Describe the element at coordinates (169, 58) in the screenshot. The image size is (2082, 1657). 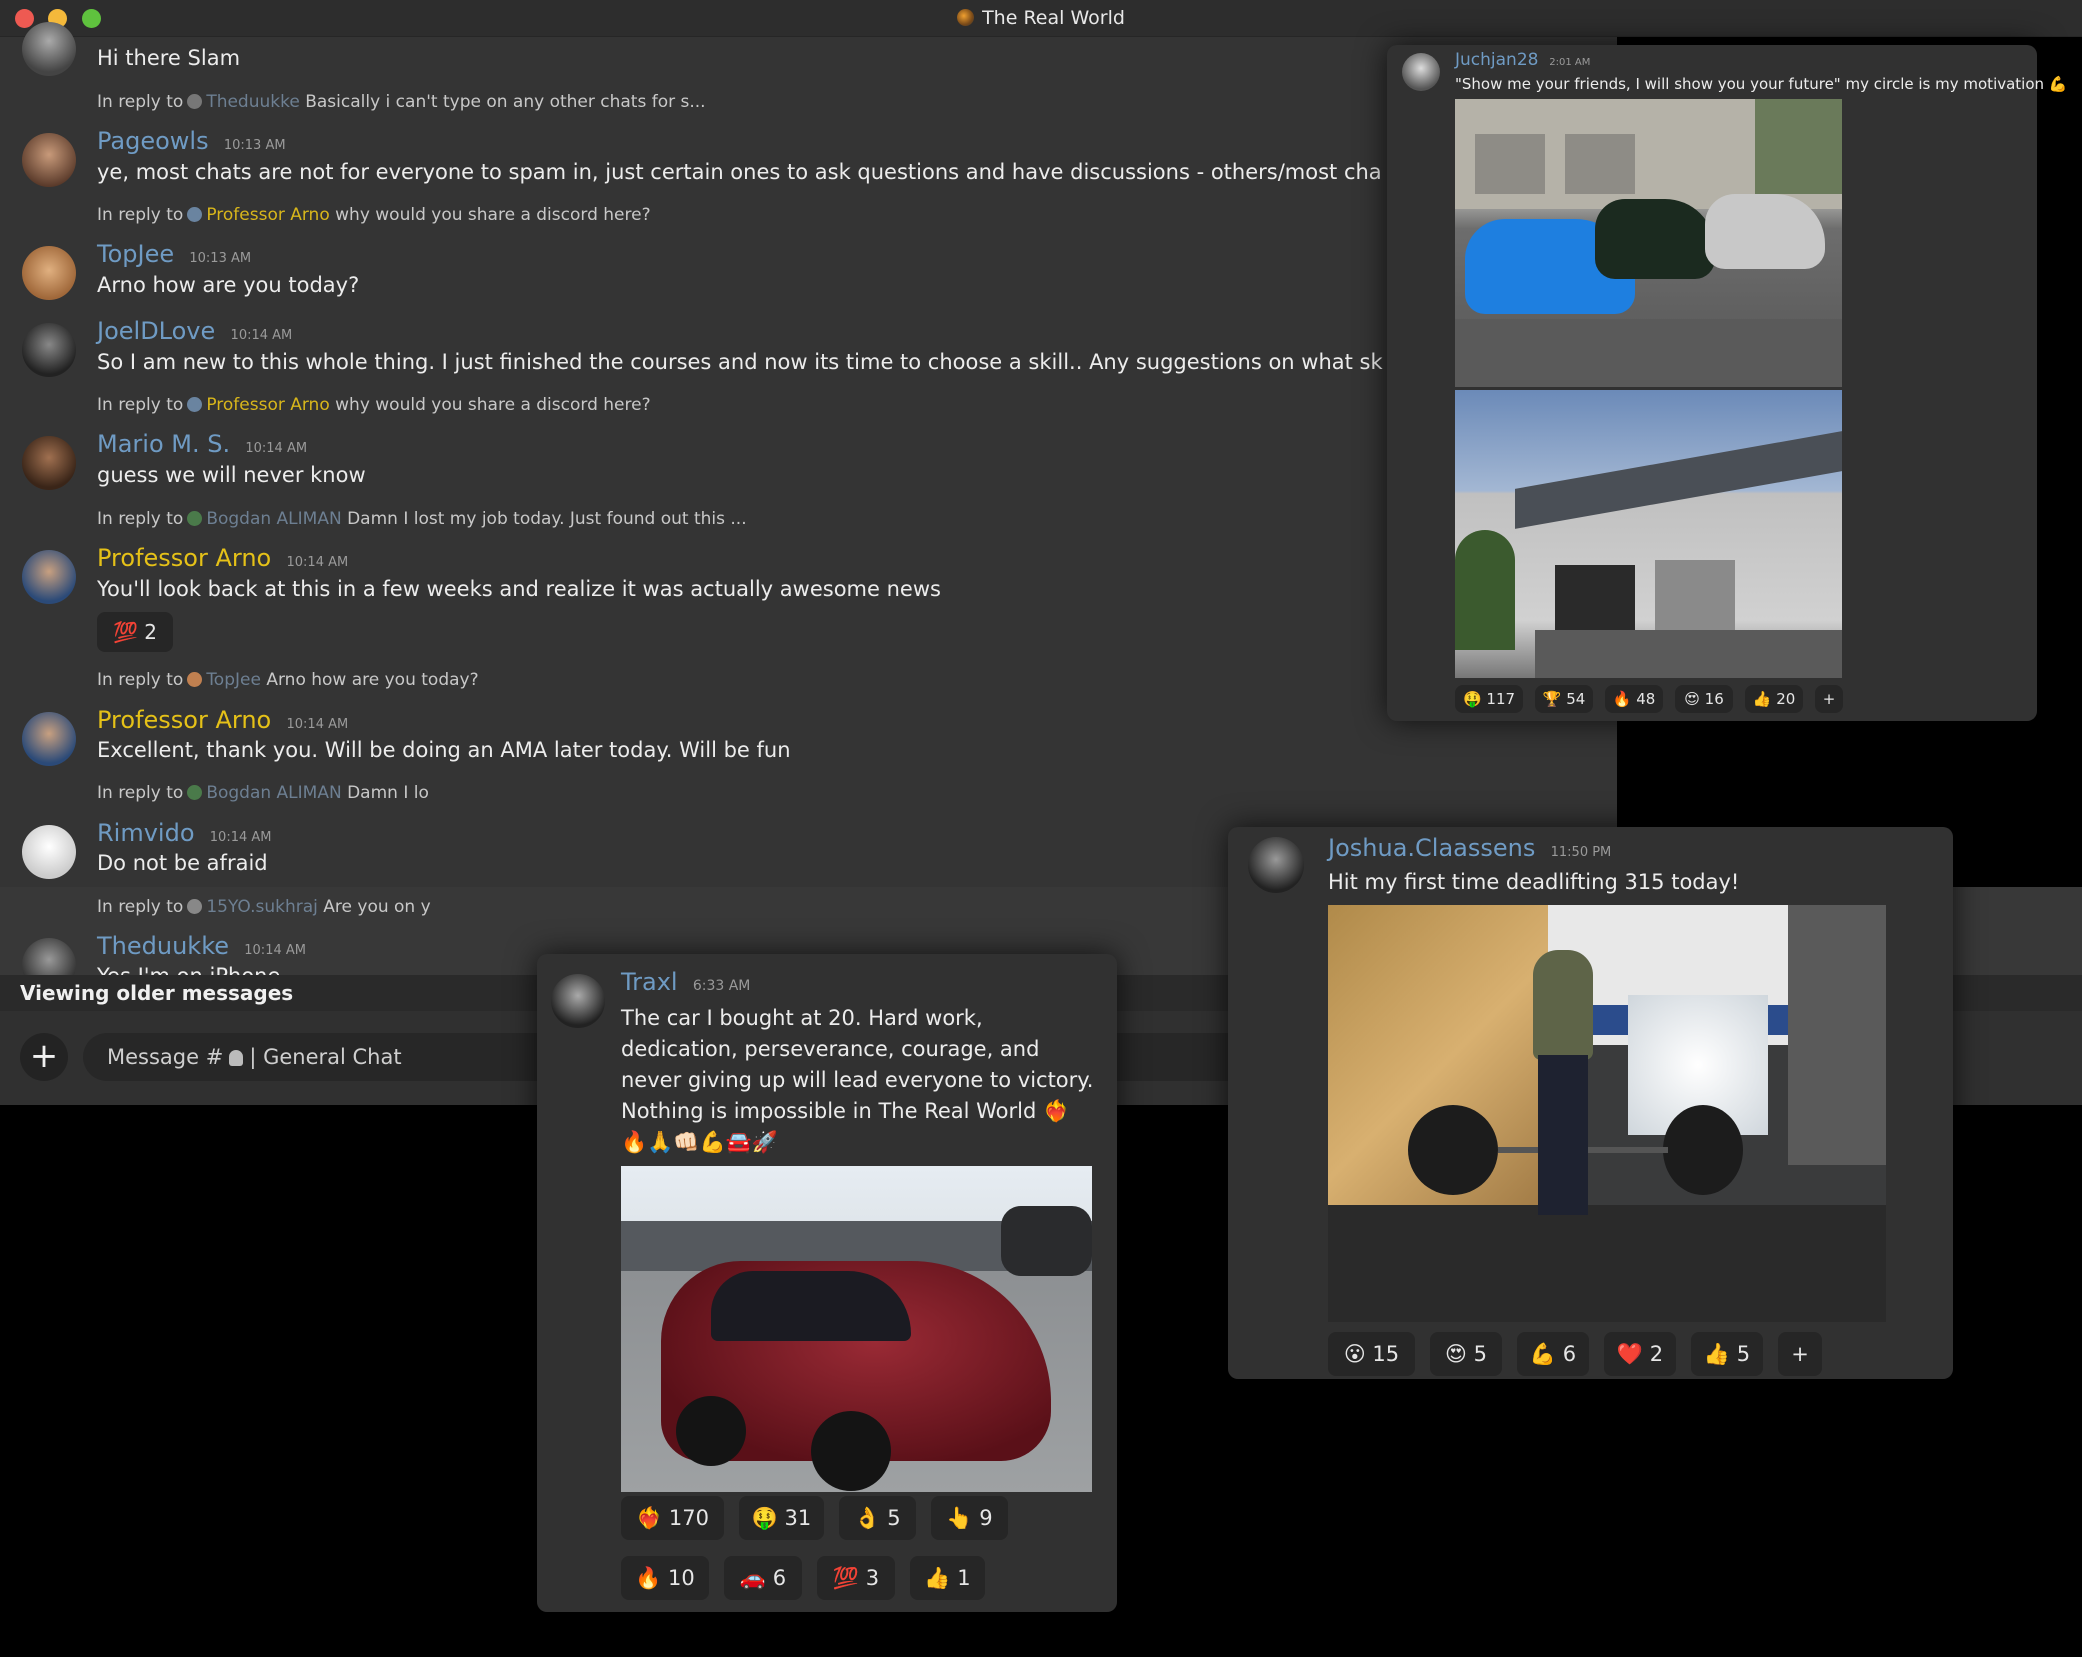
I see `message-body: Hi there Slam` at that location.